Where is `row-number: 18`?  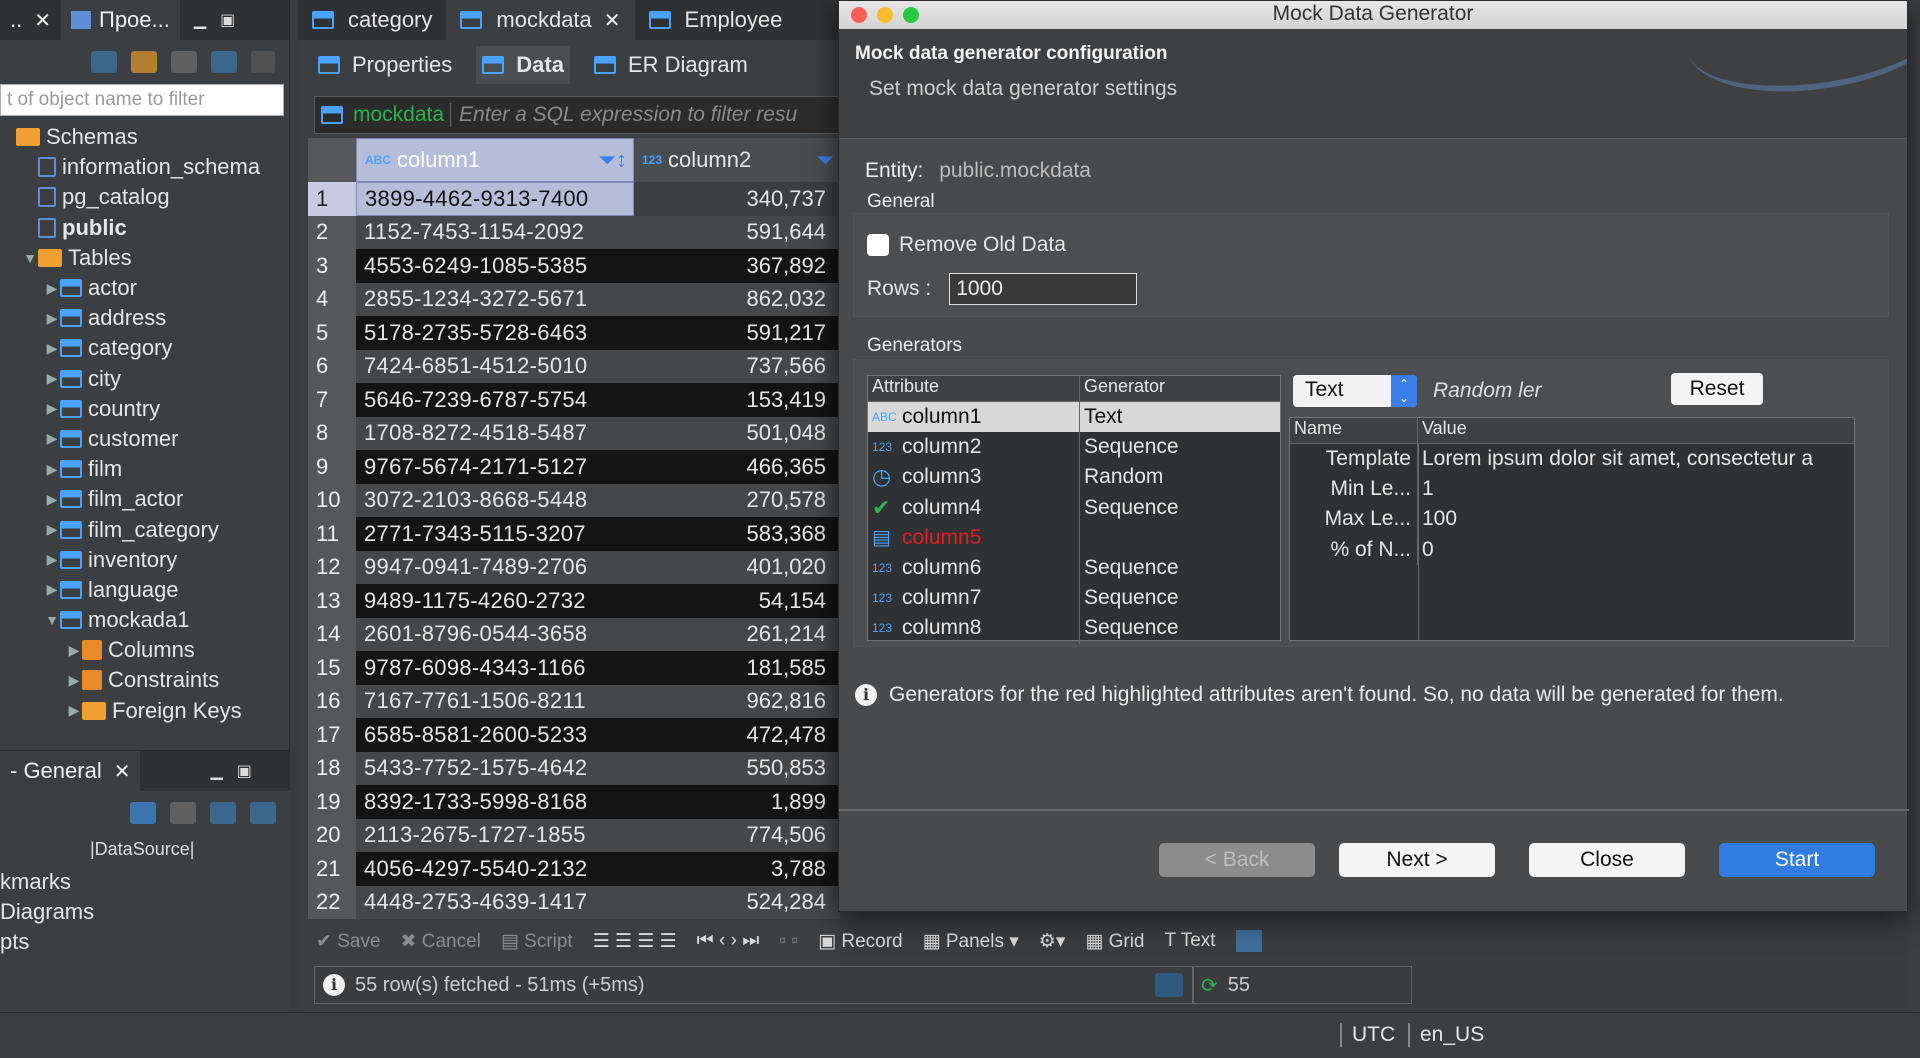
row-number: 18 is located at coordinates (332, 768).